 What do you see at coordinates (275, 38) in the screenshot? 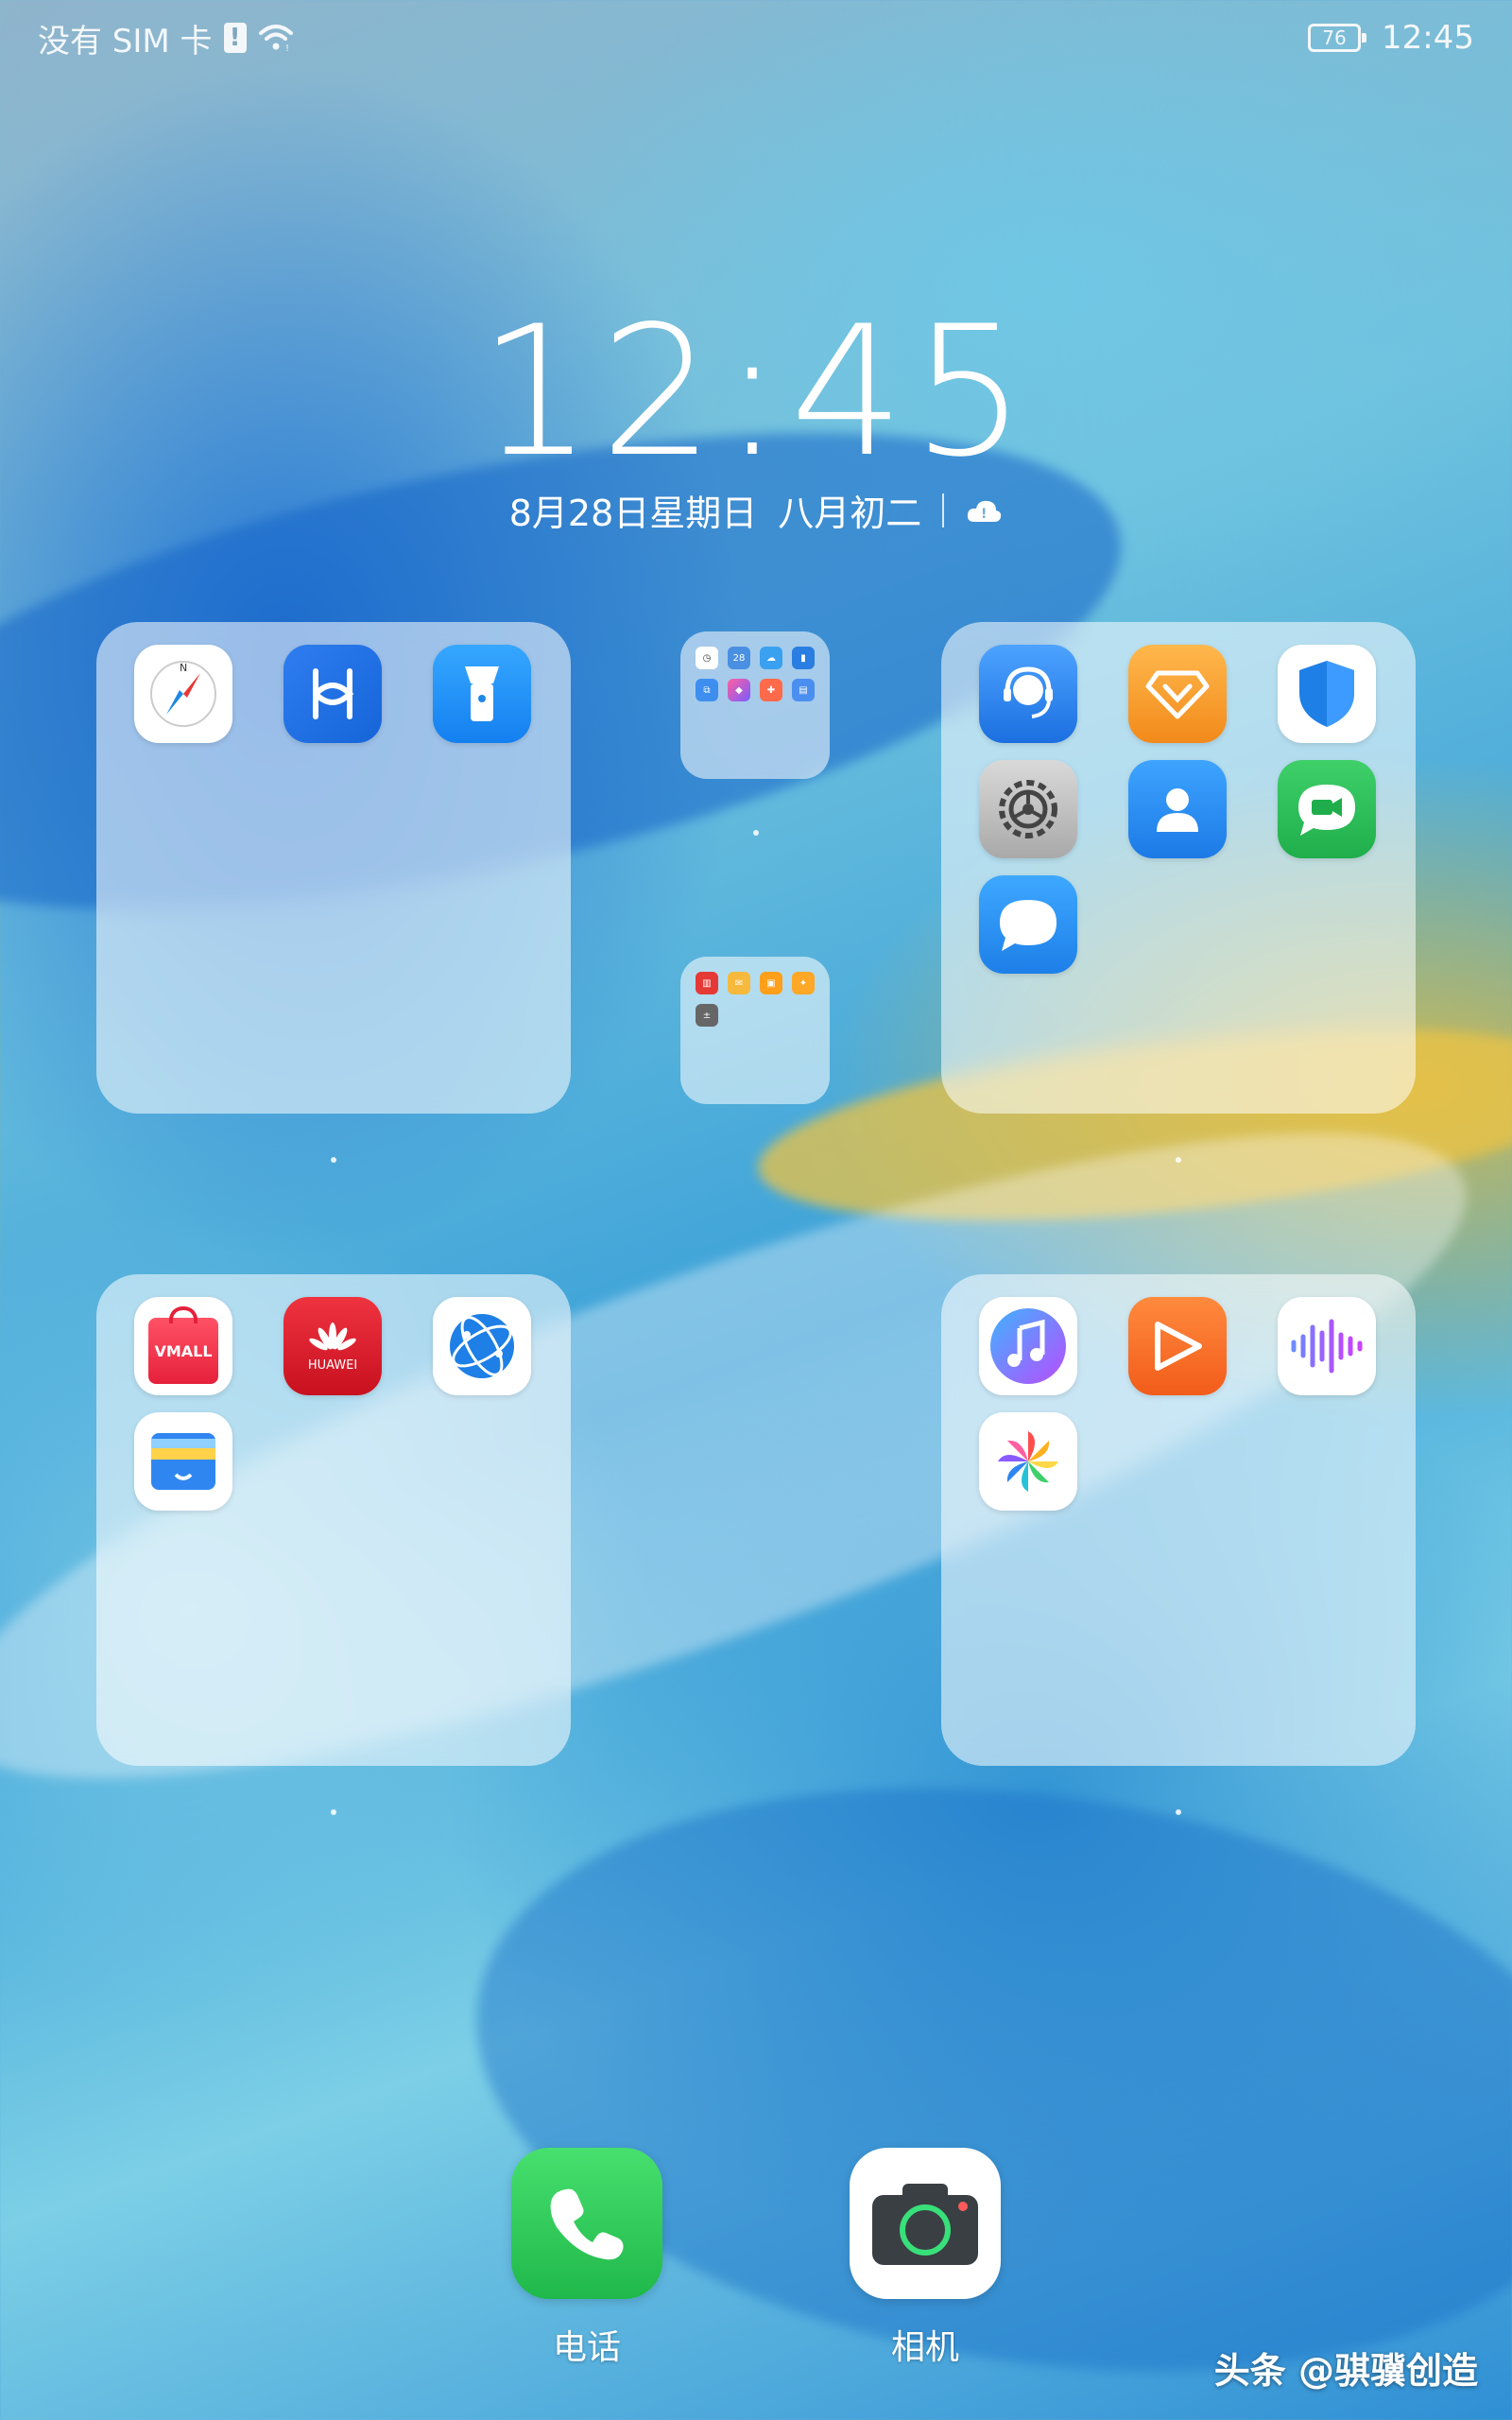
I see `wifi-icon: !` at bounding box center [275, 38].